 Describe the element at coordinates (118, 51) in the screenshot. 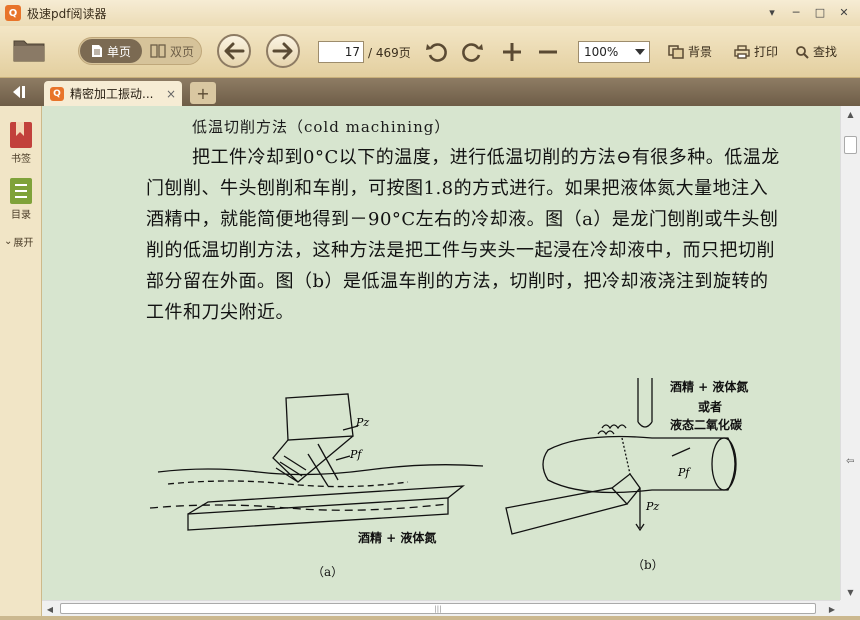

I see `single-page-label: 单页` at that location.